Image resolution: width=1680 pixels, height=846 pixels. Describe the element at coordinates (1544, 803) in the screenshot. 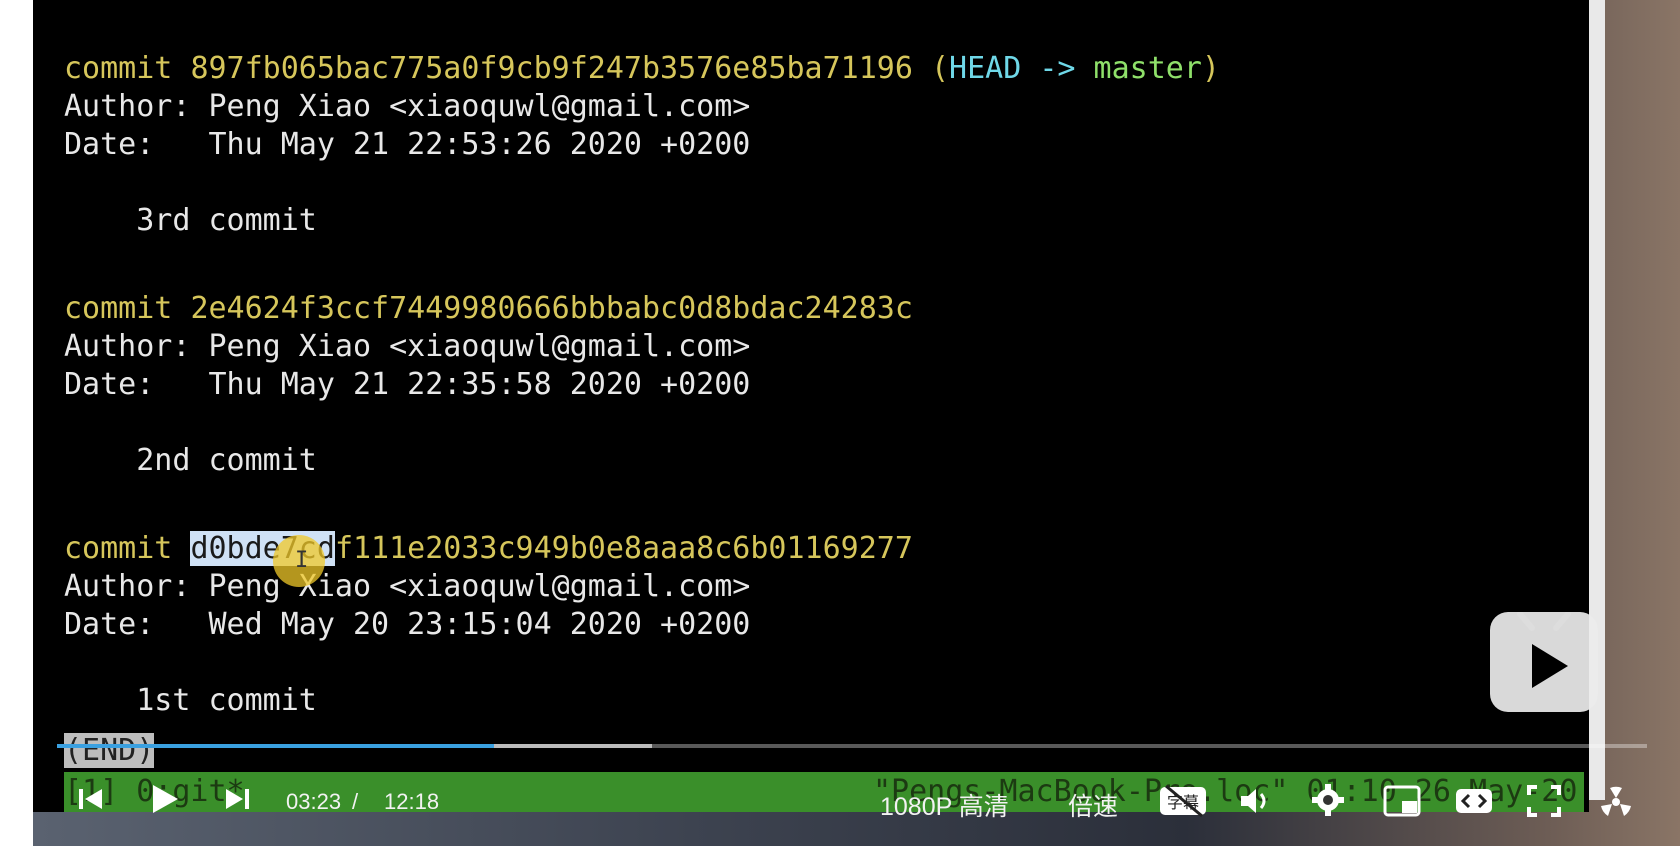

I see `fullscreen-icon` at that location.